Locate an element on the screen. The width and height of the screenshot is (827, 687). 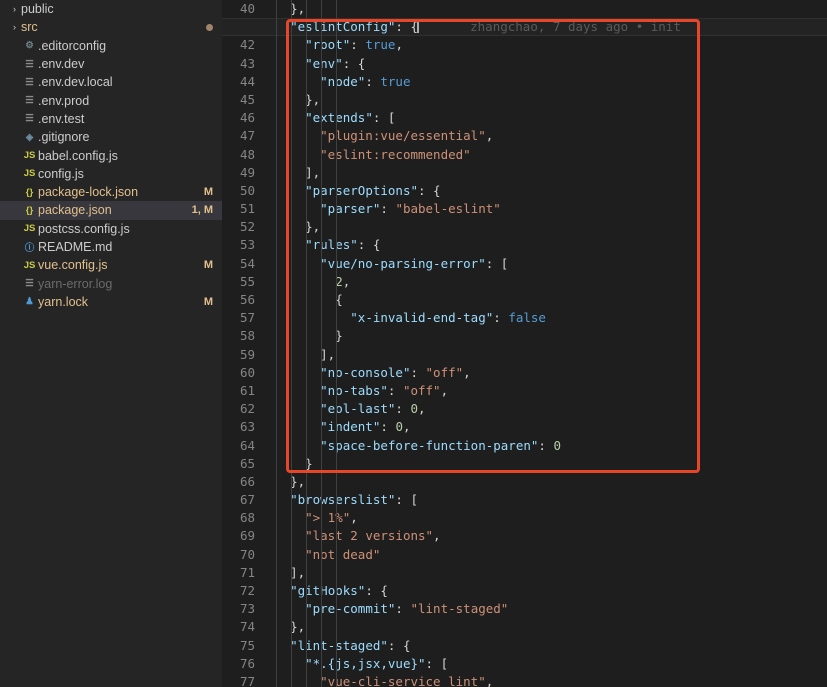
file-item-yarn-lock: ♟ yarn.lock M is located at coordinates (111, 302).